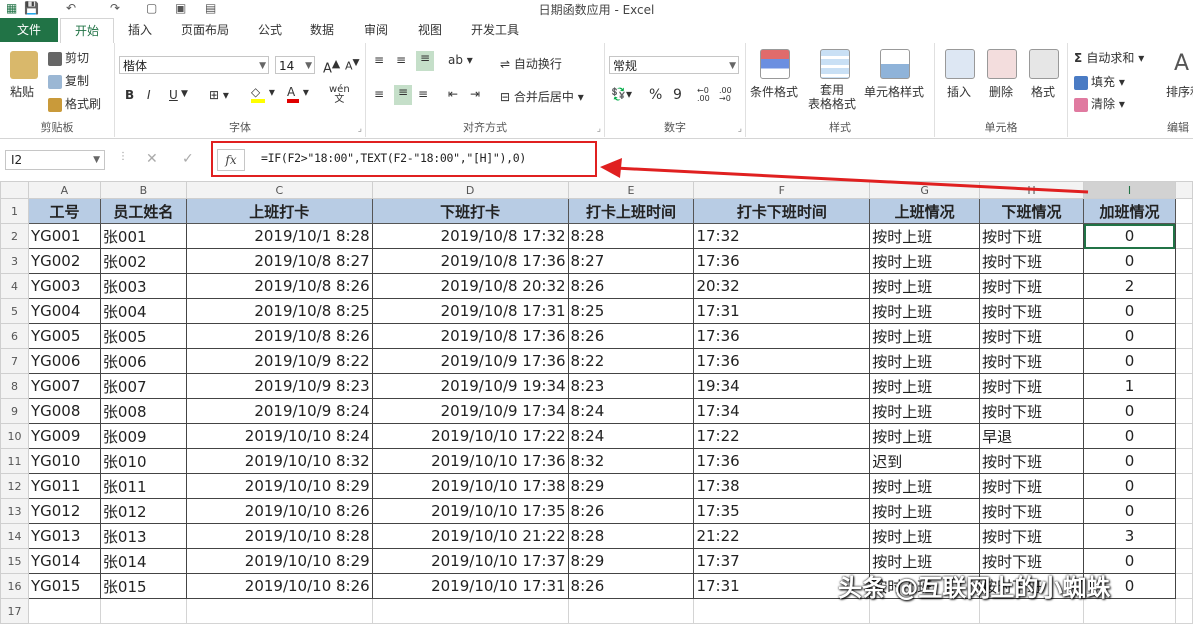 The width and height of the screenshot is (1193, 624). Describe the element at coordinates (782, 211) in the screenshot. I see `header-cell: 打卡下班时间` at that location.